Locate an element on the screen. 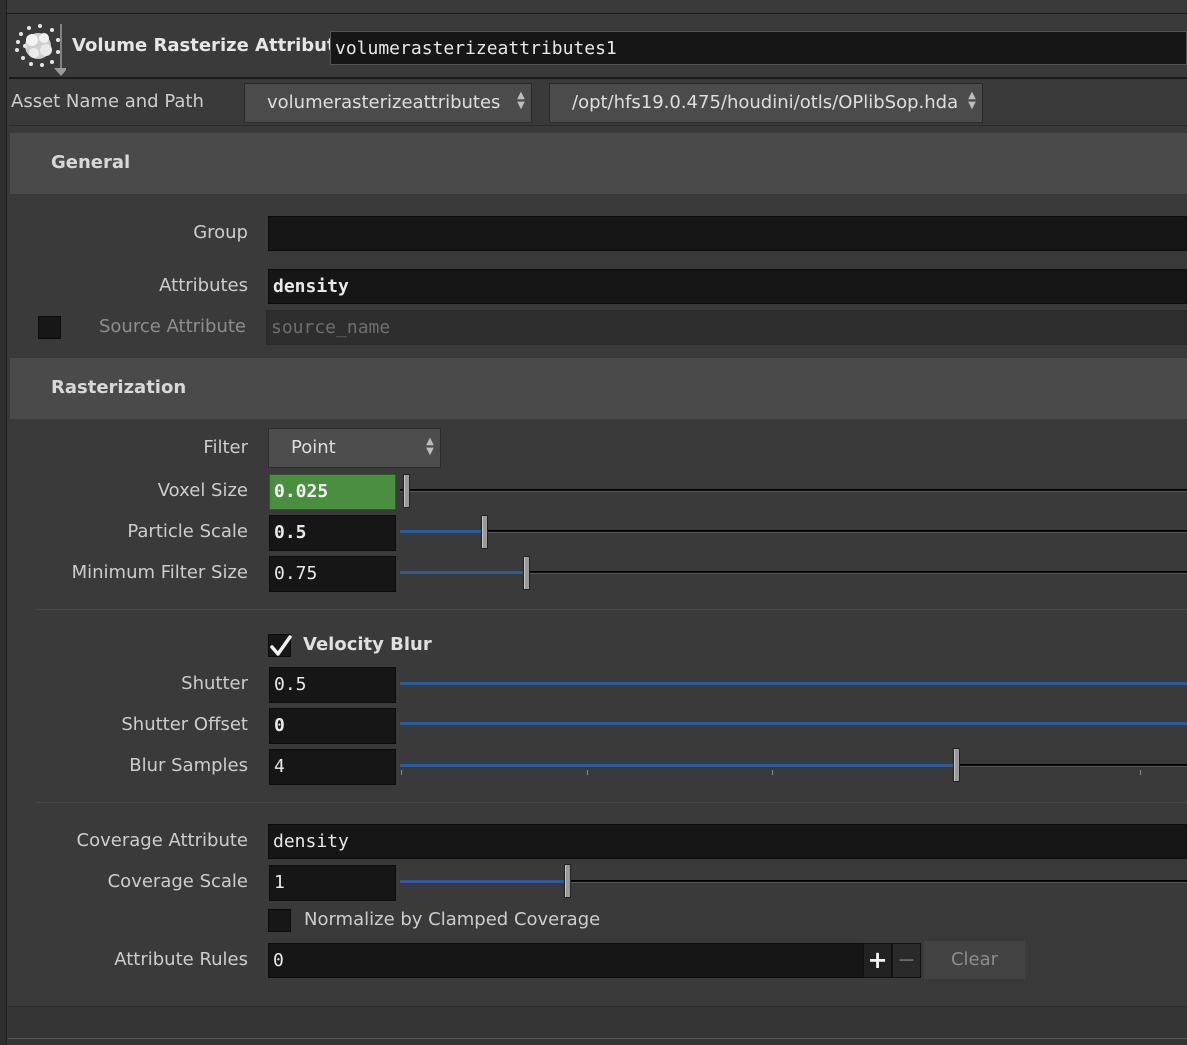  coverage-scale-slider-handle is located at coordinates (567, 881).